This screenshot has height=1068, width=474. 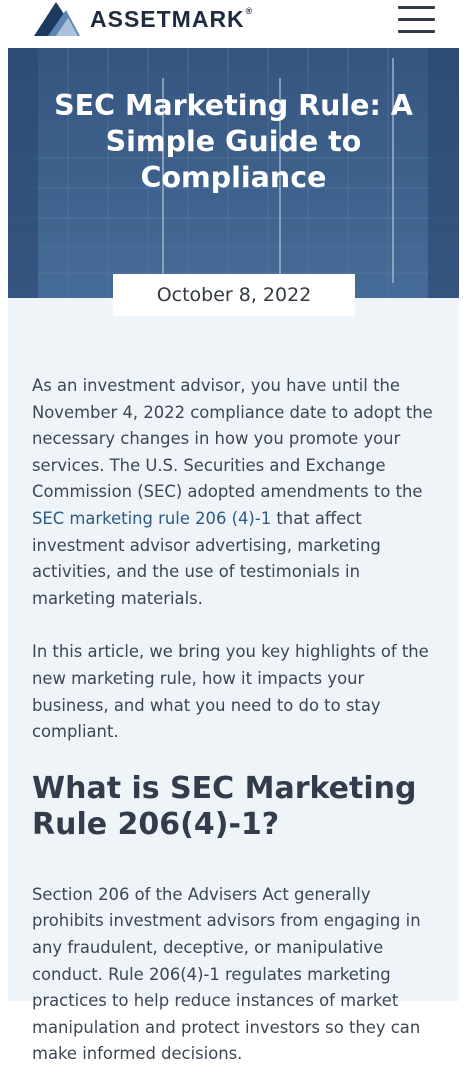 What do you see at coordinates (416, 7) in the screenshot?
I see `hamburger-menu-icon` at bounding box center [416, 7].